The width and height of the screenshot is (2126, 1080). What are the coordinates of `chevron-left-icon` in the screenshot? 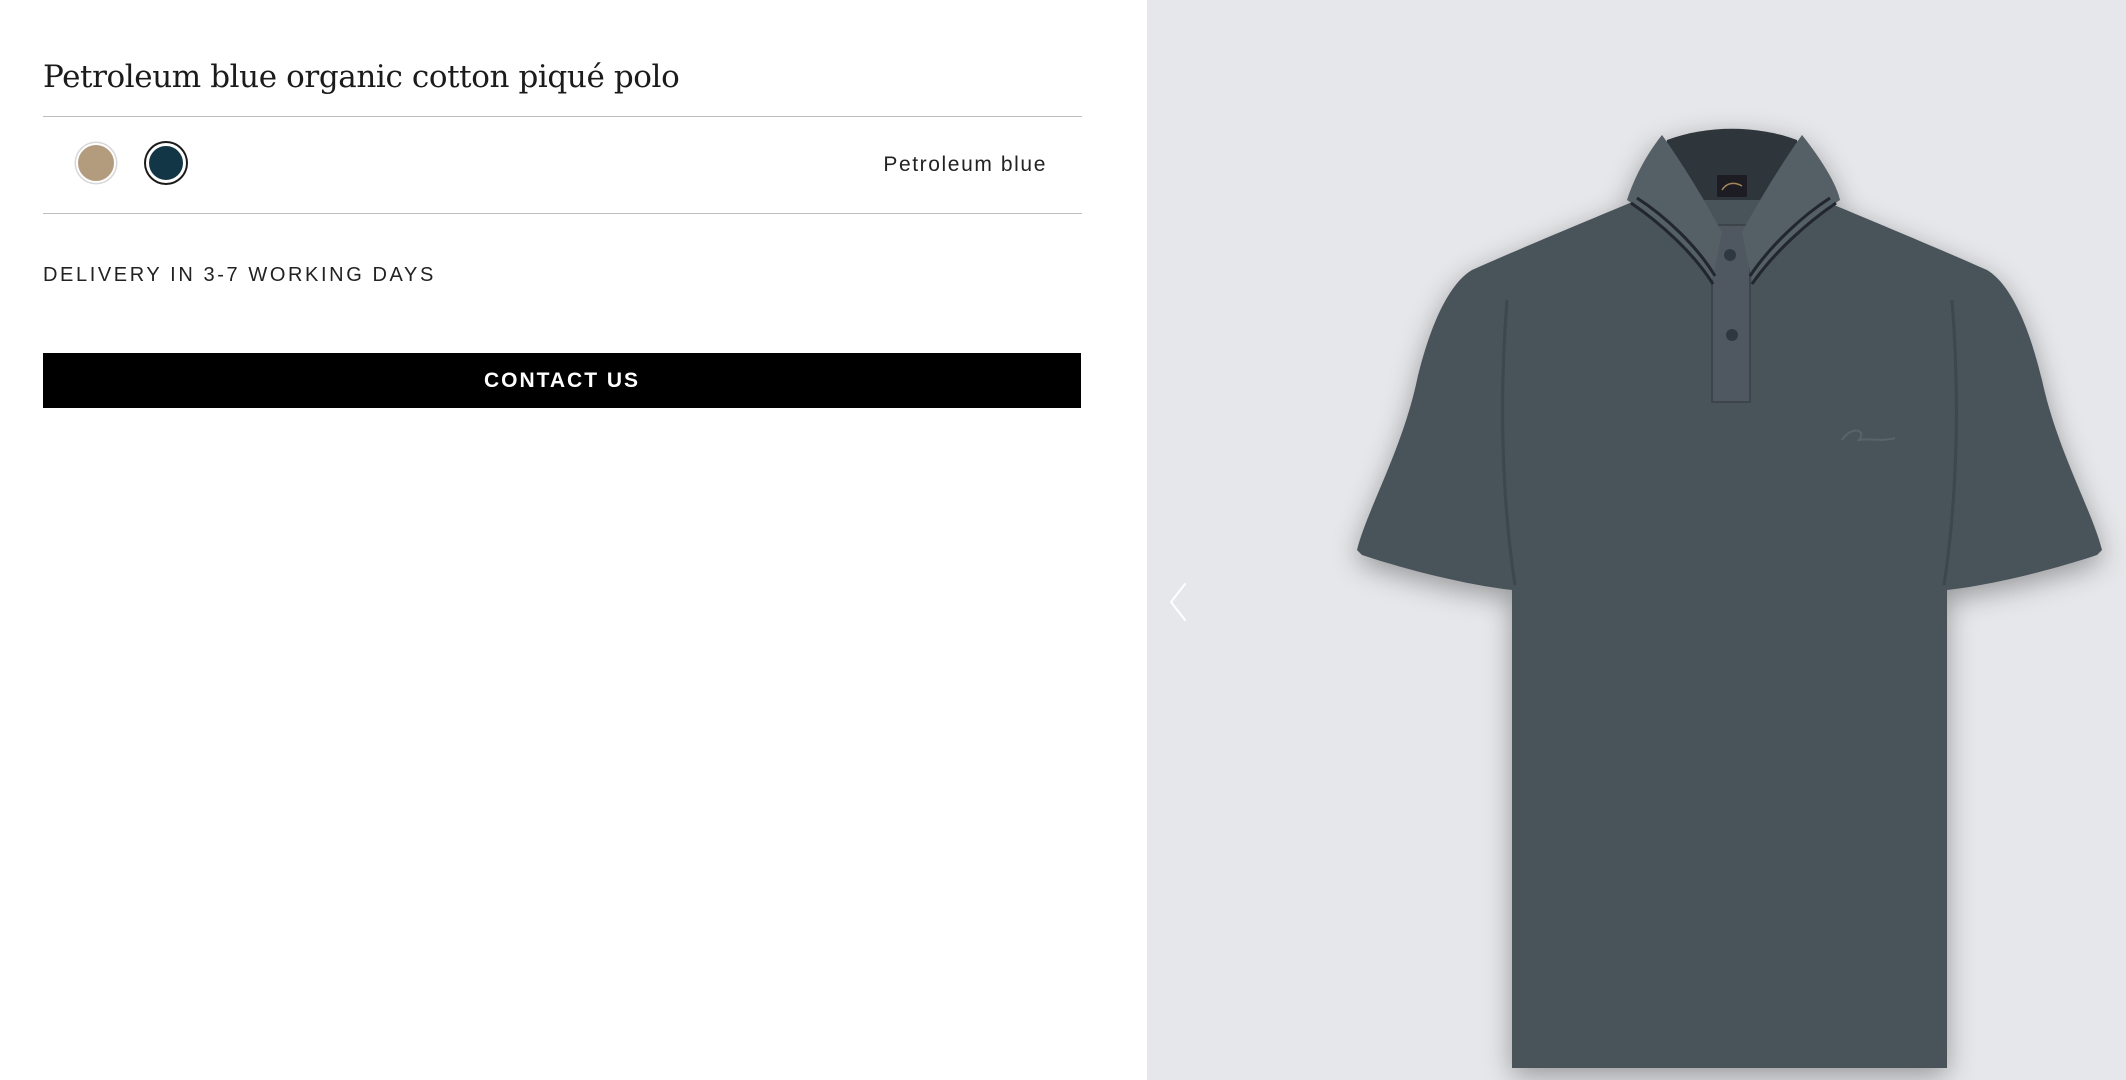 It's located at (1177, 602).